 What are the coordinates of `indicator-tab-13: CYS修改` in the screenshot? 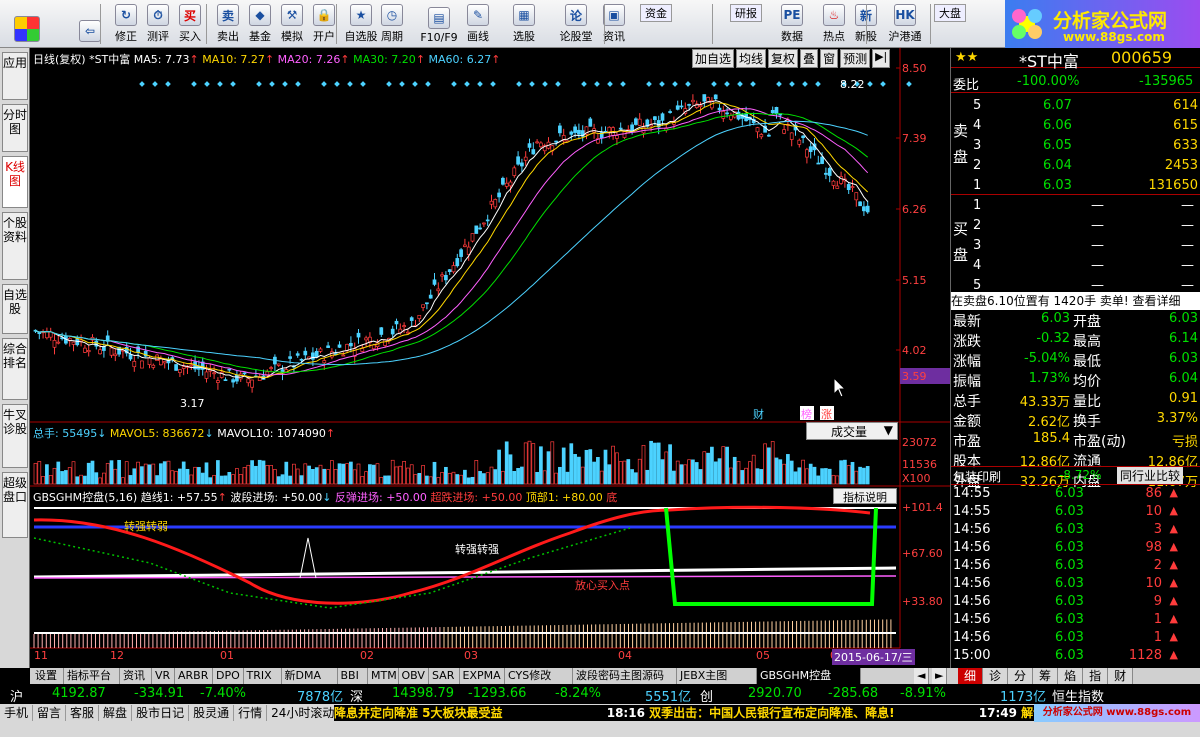 It's located at (539, 676).